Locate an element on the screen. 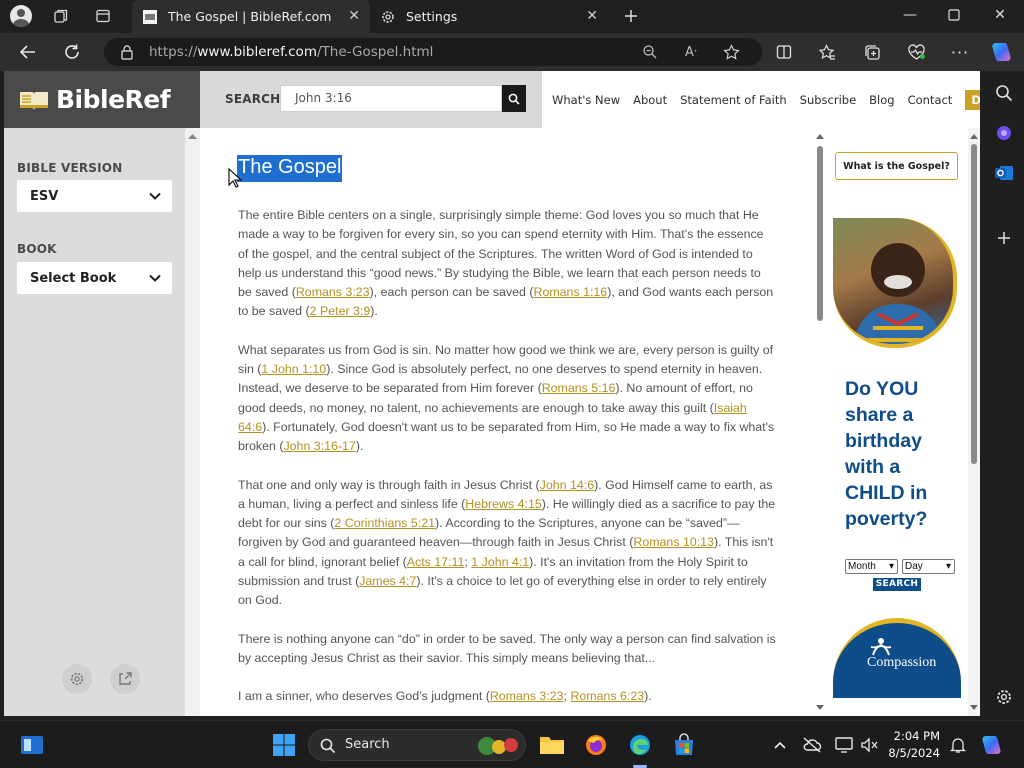  verse-link: 2 Corinthians 5:21 is located at coordinates (384, 523).